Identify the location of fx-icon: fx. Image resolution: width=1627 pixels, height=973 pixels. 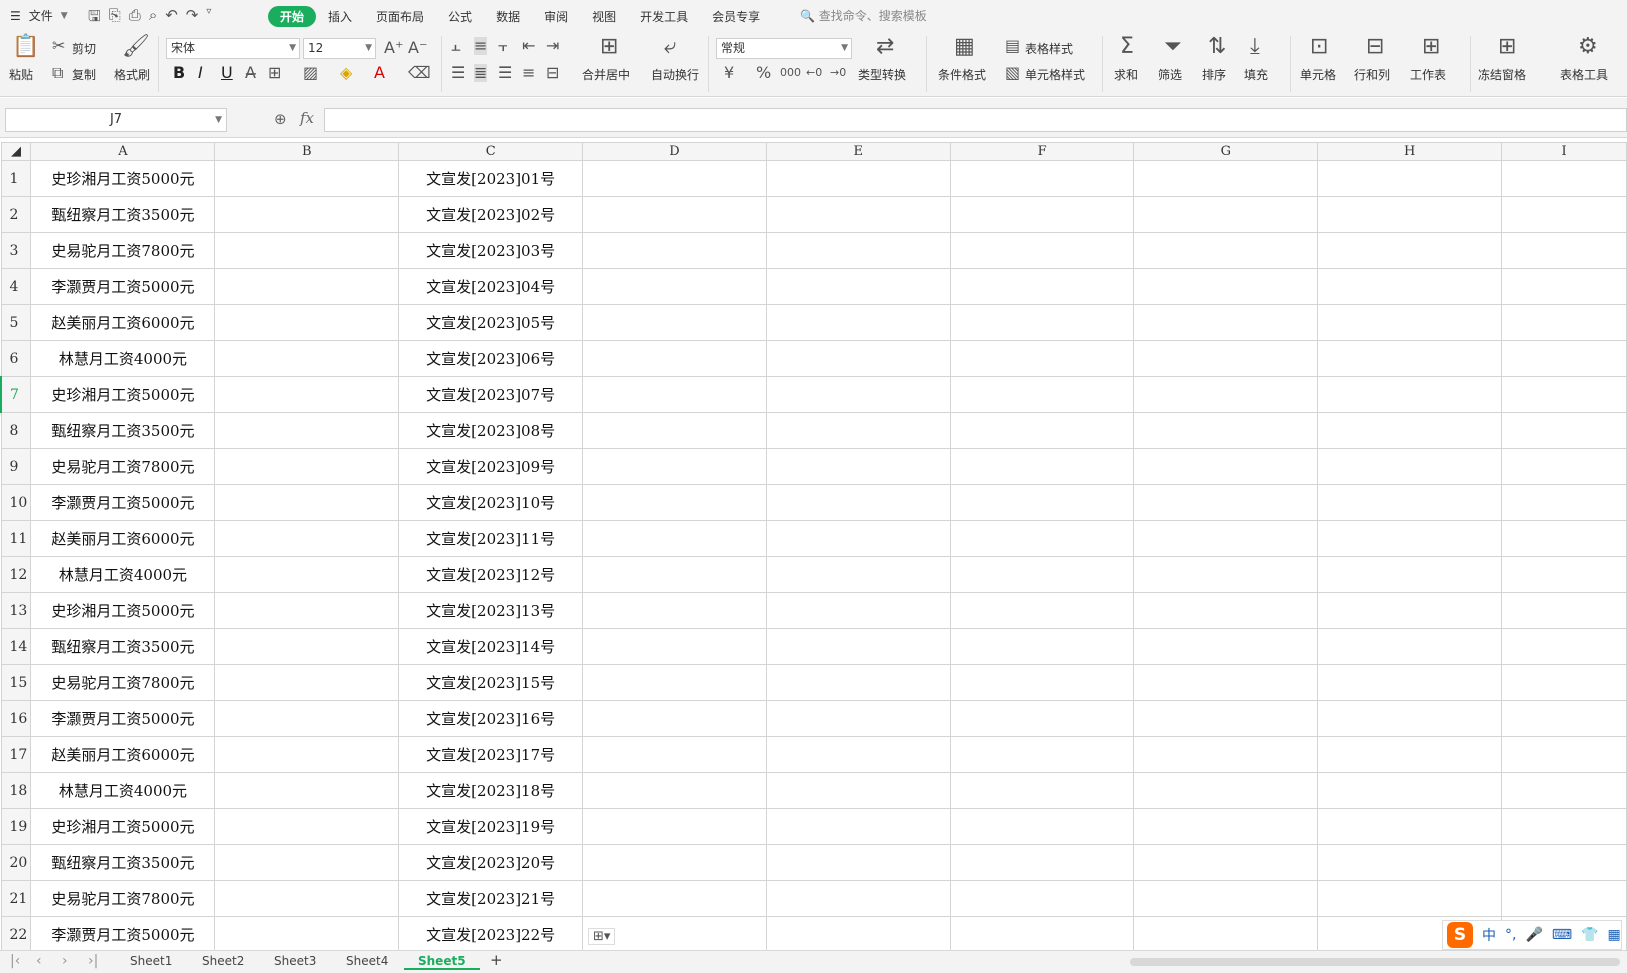
(307, 118).